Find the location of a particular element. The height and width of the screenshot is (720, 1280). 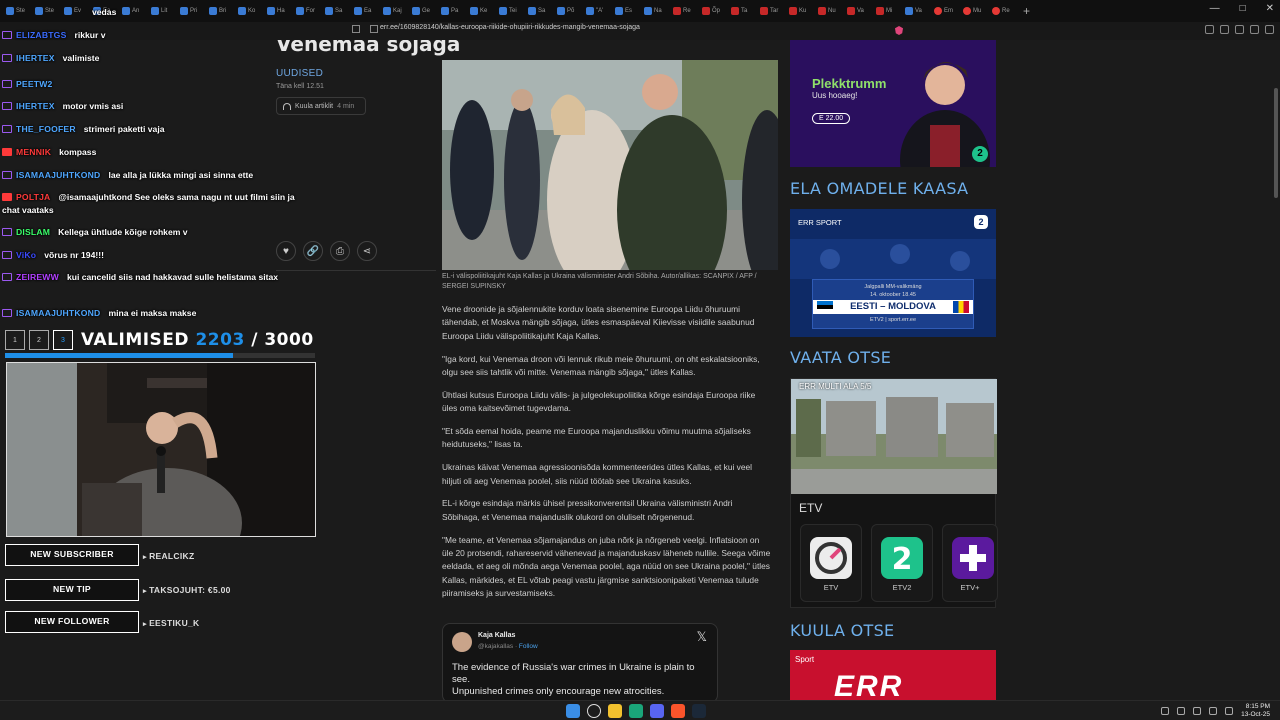

browser-tab: Põ is located at coordinates (569, 11).